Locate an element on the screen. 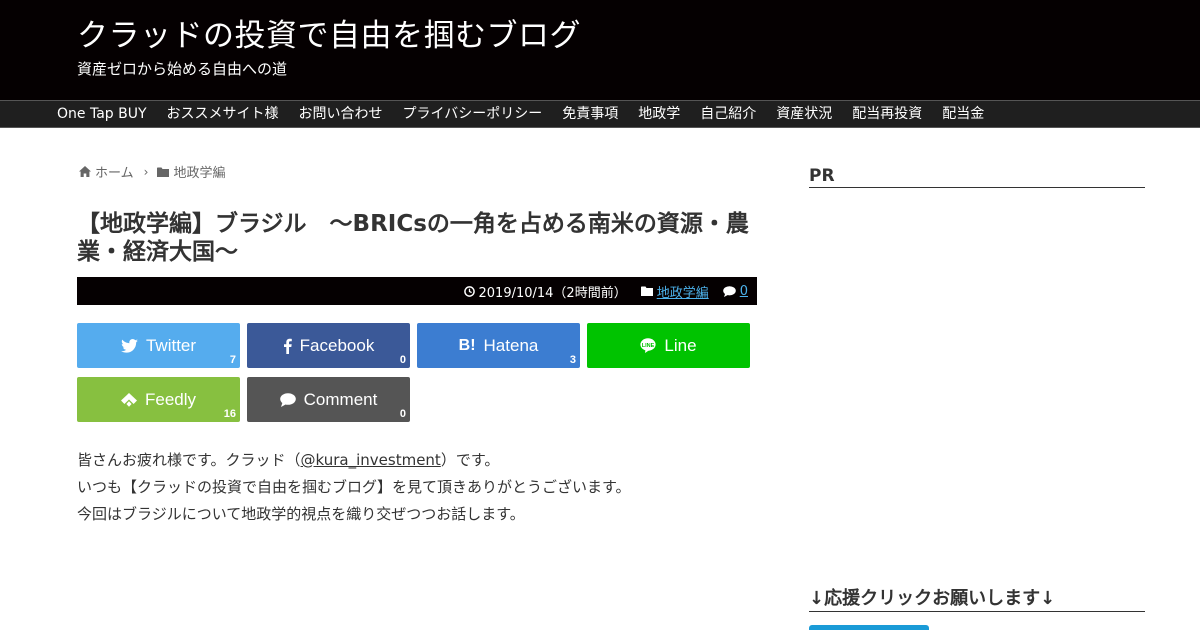 This screenshot has height=630, width=1200. share-twitter-label: Twitter is located at coordinates (171, 345).